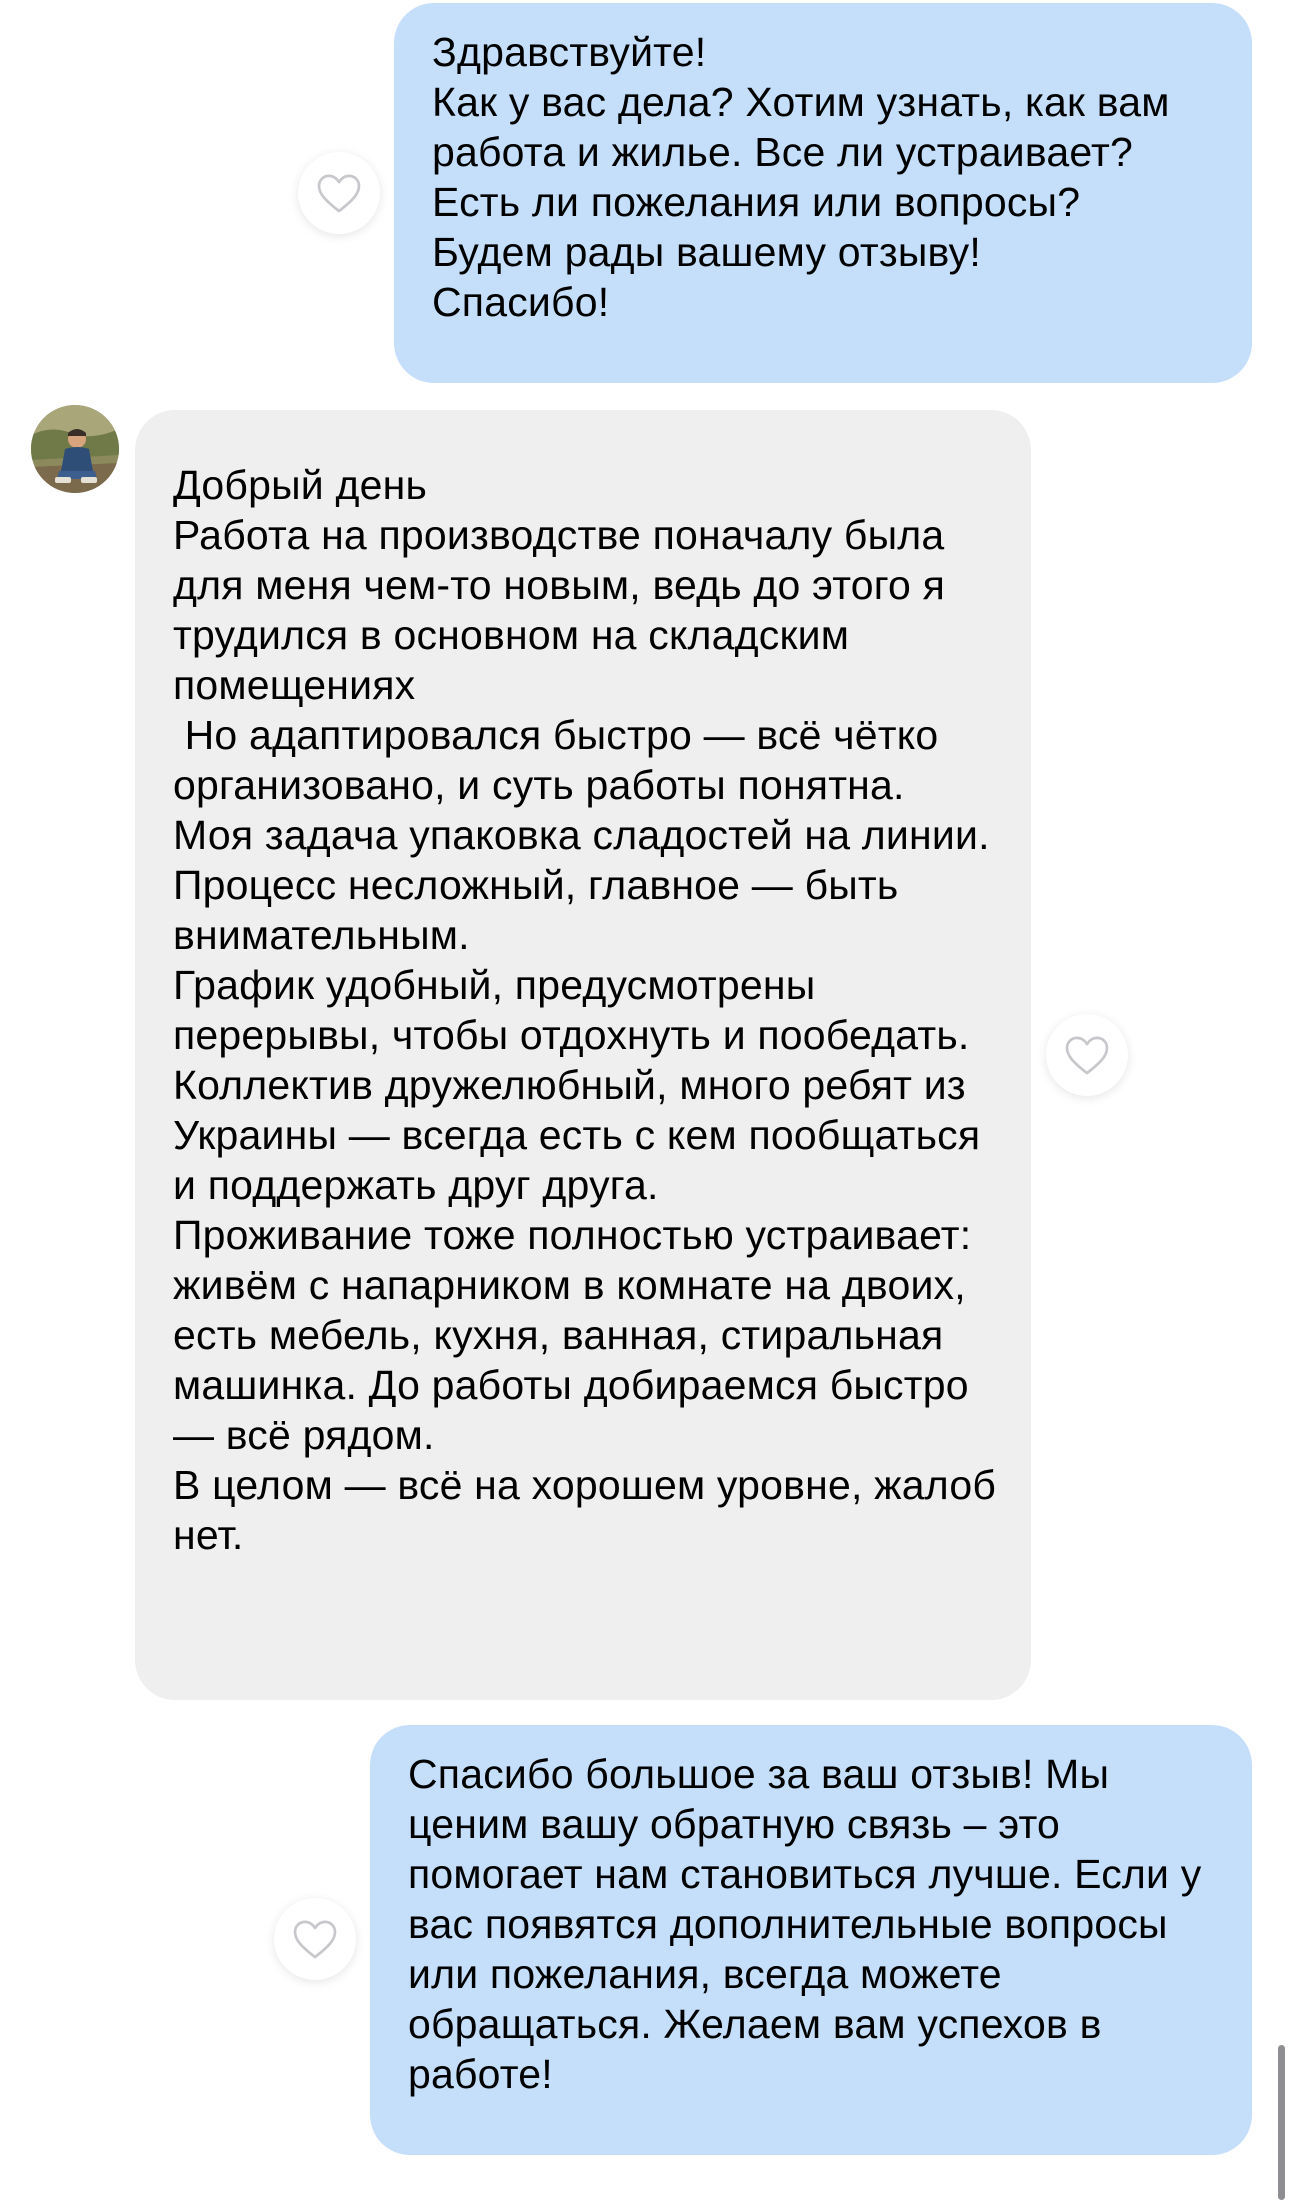  What do you see at coordinates (1281, 2122) in the screenshot?
I see `scrollbar` at bounding box center [1281, 2122].